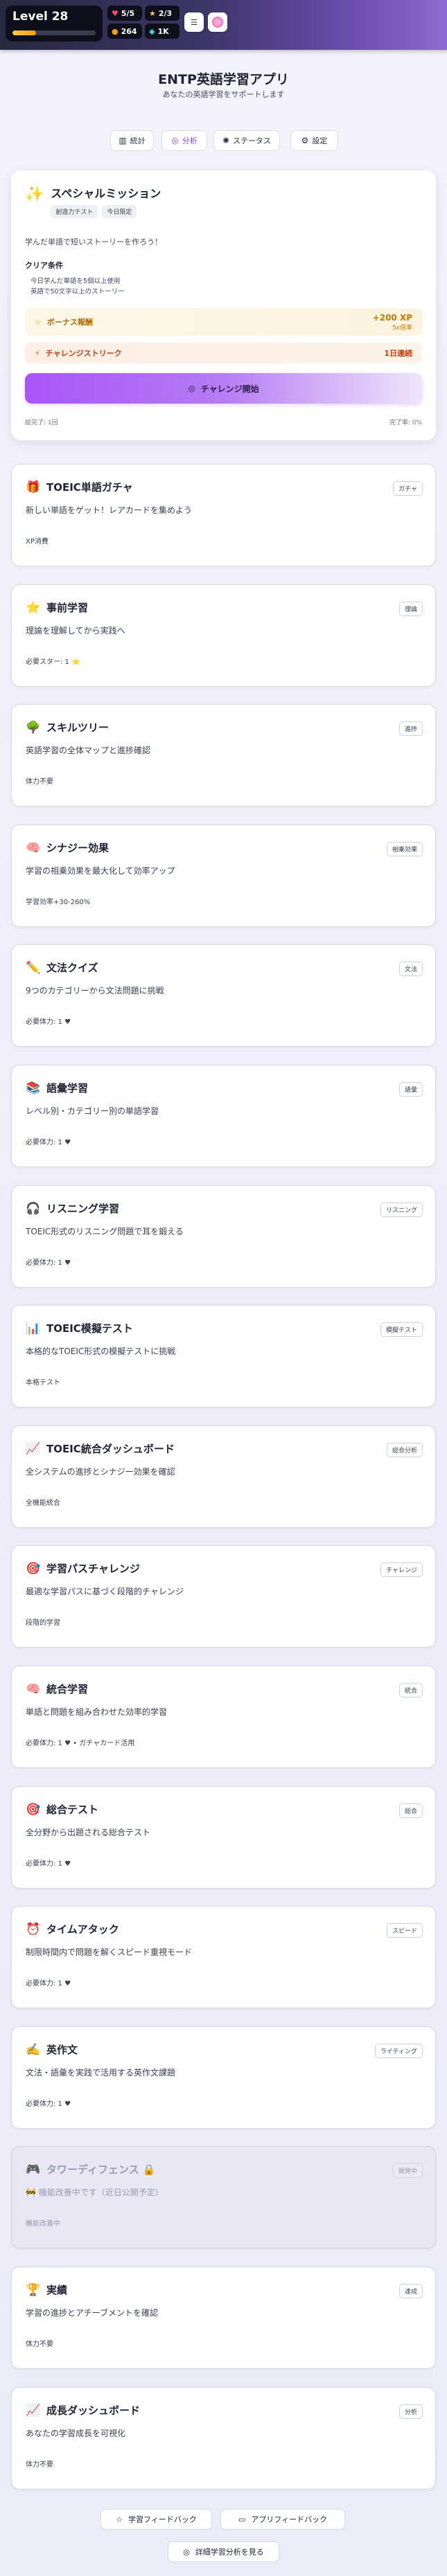  What do you see at coordinates (194, 22) in the screenshot?
I see `menu-button: ☰` at bounding box center [194, 22].